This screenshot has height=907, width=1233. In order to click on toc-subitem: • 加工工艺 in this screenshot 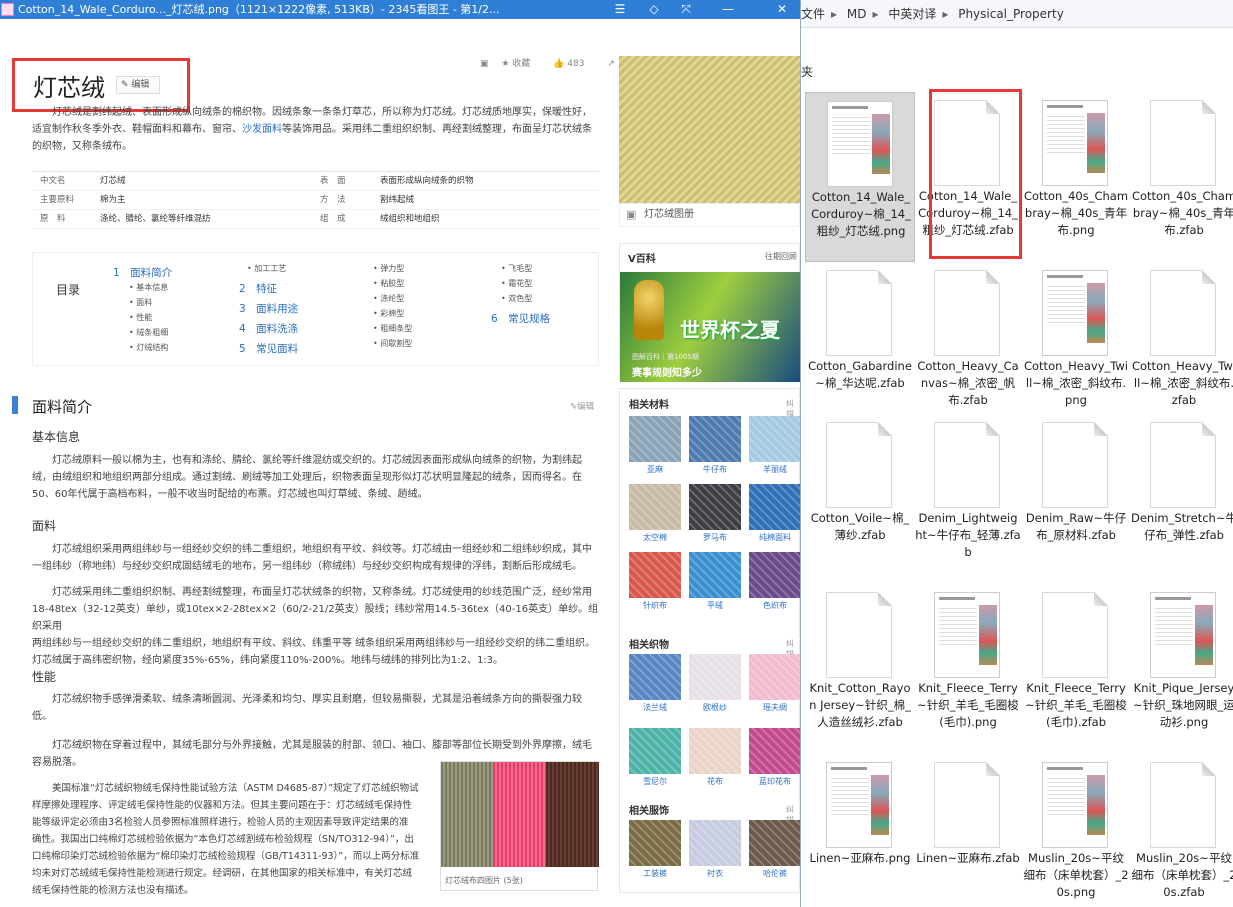, I will do `click(266, 268)`.